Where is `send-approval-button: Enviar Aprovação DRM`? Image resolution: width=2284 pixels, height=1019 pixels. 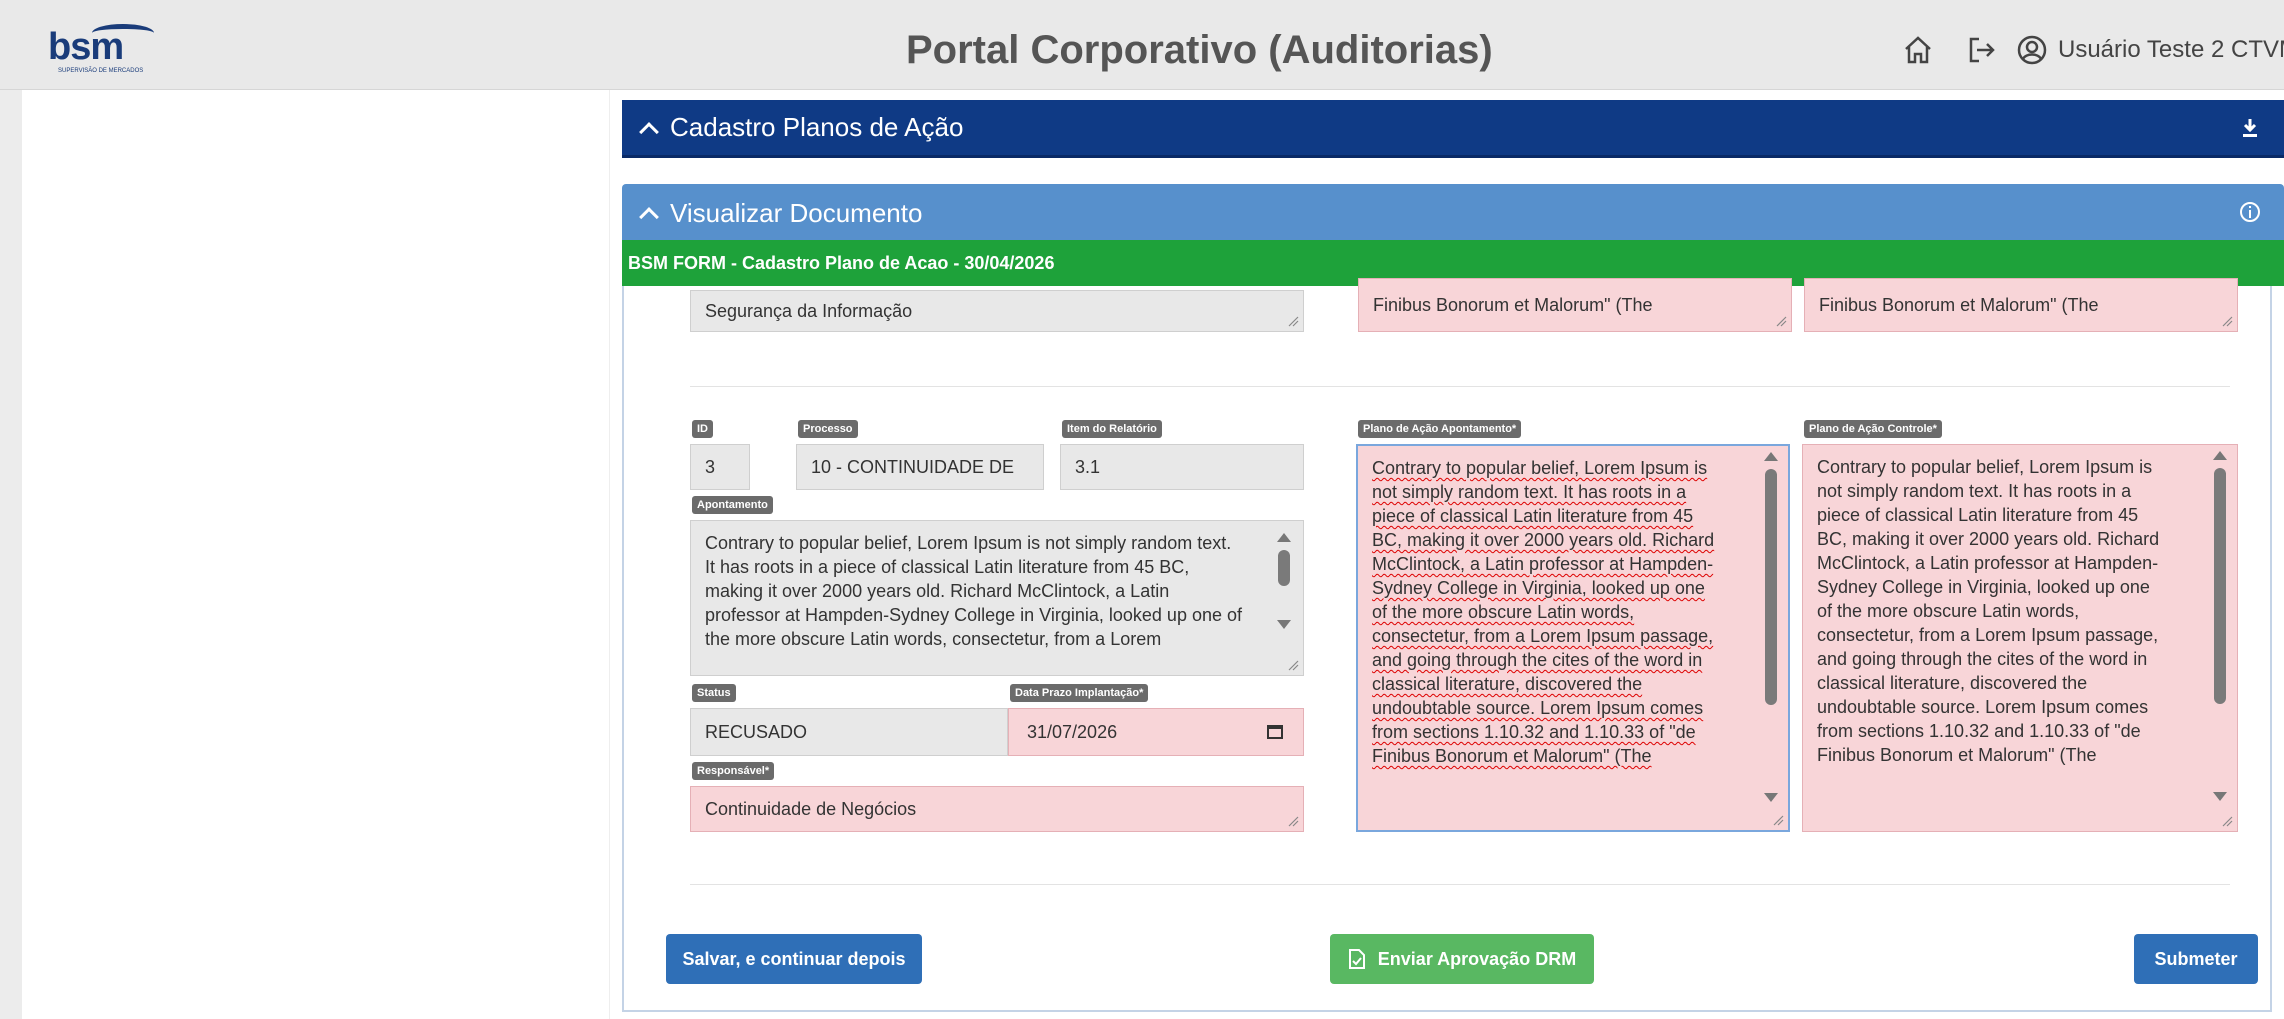 send-approval-button: Enviar Aprovação DRM is located at coordinates (1462, 959).